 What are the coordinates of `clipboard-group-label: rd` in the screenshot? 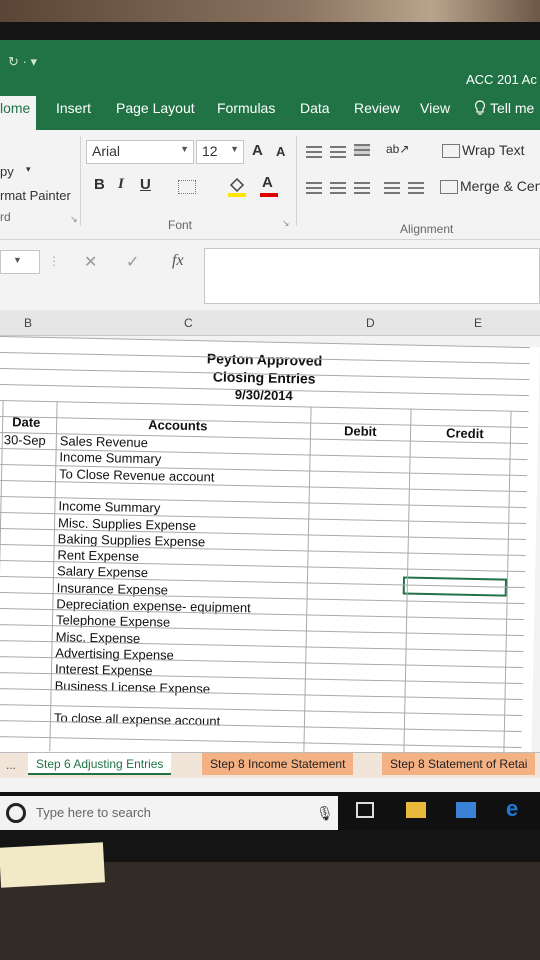 It's located at (5, 217).